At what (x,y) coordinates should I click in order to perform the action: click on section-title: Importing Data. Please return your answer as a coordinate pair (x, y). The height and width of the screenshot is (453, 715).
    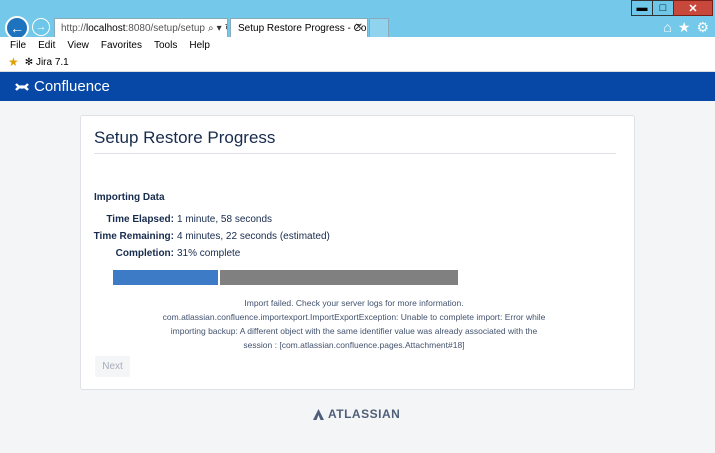
    Looking at the image, I should click on (129, 197).